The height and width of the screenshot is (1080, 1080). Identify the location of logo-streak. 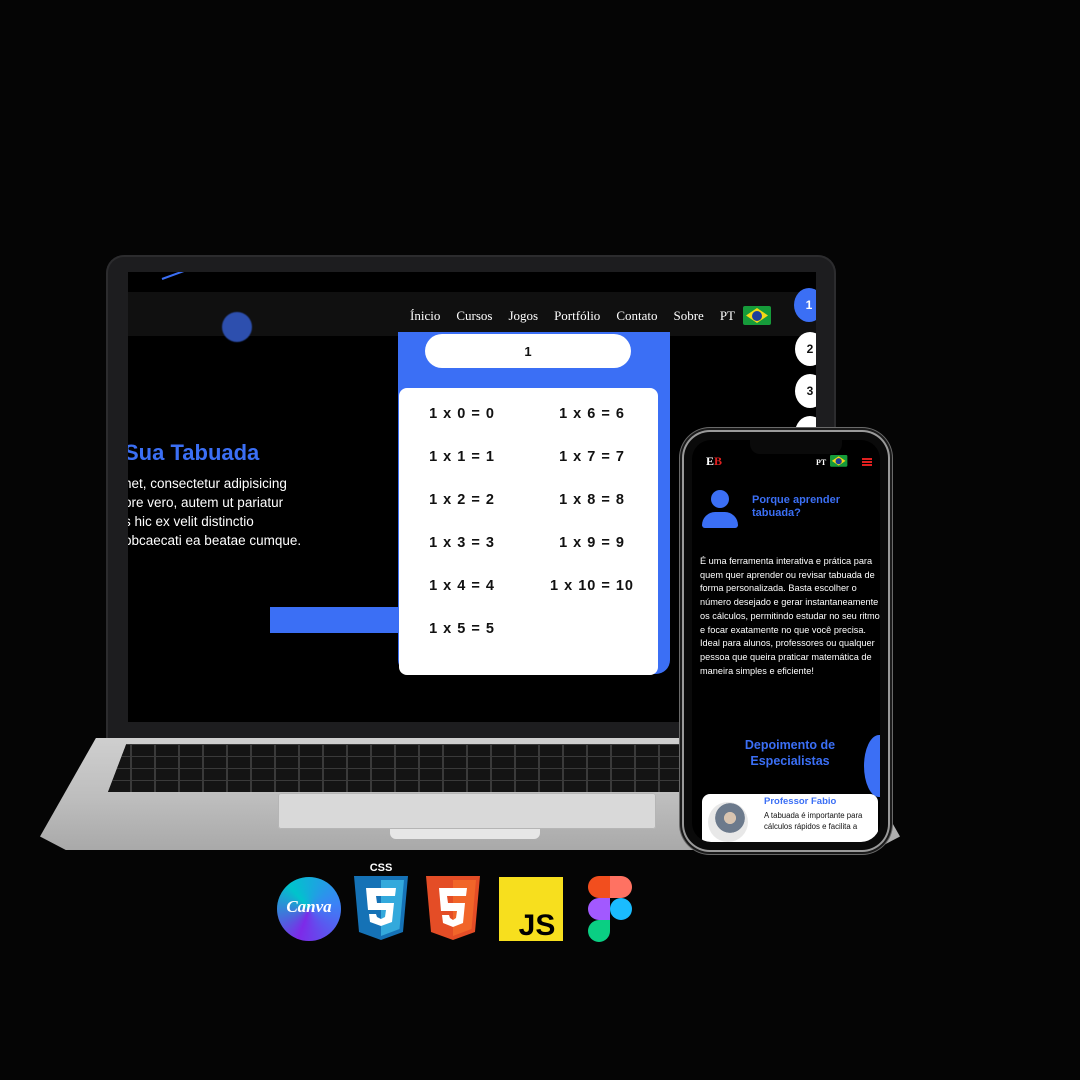
(180, 276).